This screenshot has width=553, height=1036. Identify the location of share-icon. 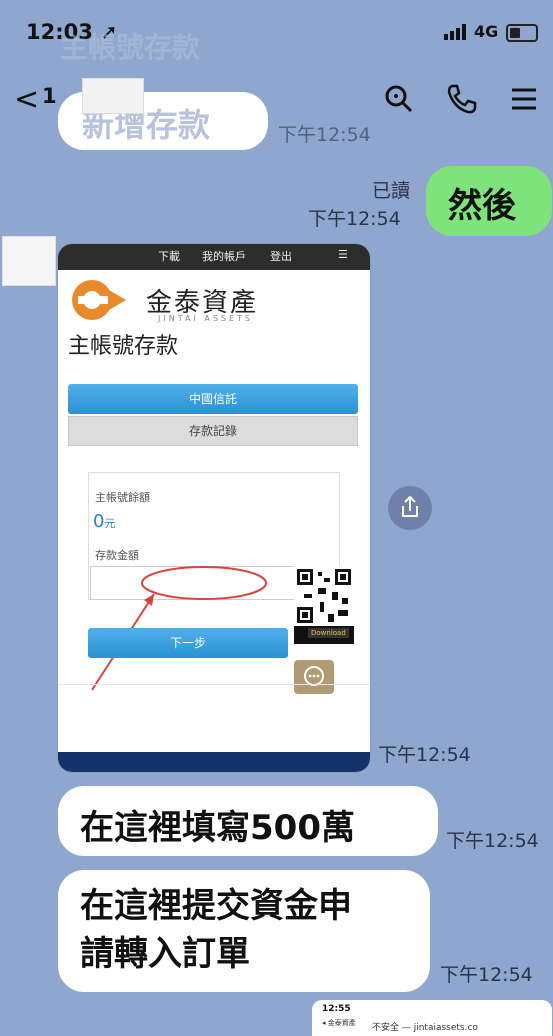
(410, 506).